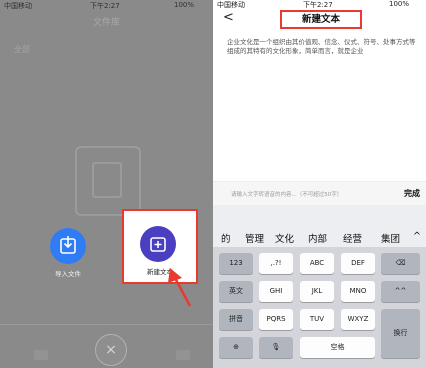  What do you see at coordinates (236, 347) in the screenshot?
I see `globe-key-icon: ⊕` at bounding box center [236, 347].